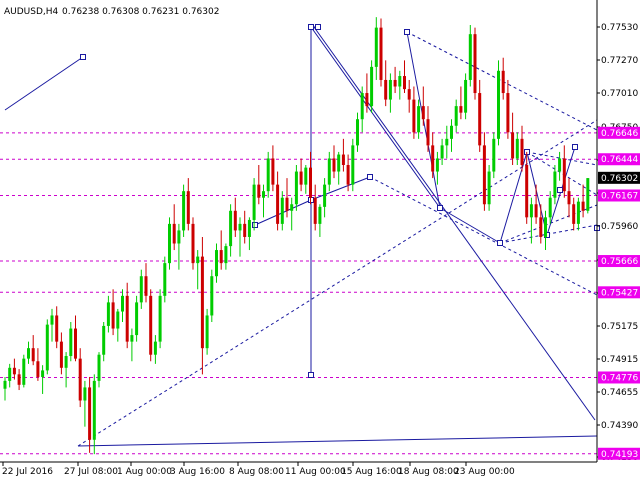 This screenshot has width=640, height=484. I want to click on time-tick-label: 11 Aug 00:00, so click(315, 472).